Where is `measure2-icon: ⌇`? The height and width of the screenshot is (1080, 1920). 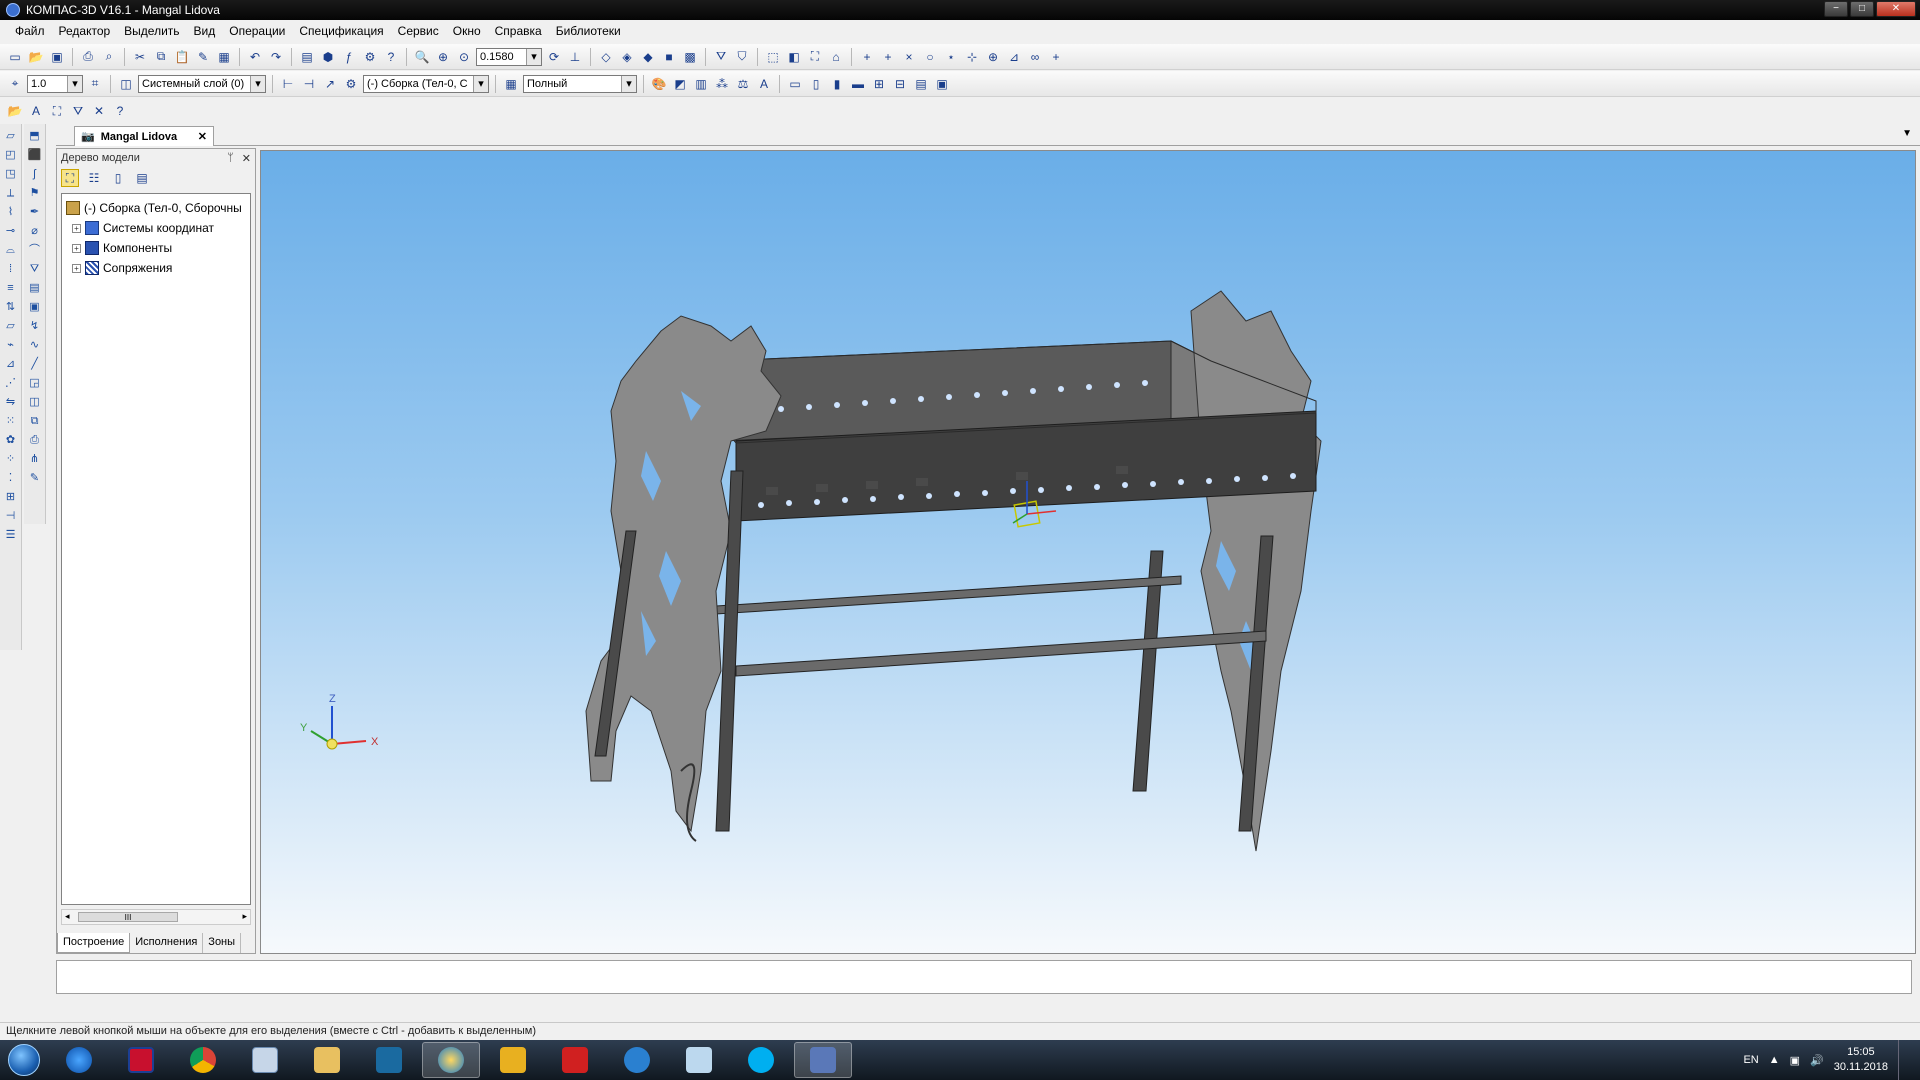
measure2-icon: ⌇ is located at coordinates (11, 212).